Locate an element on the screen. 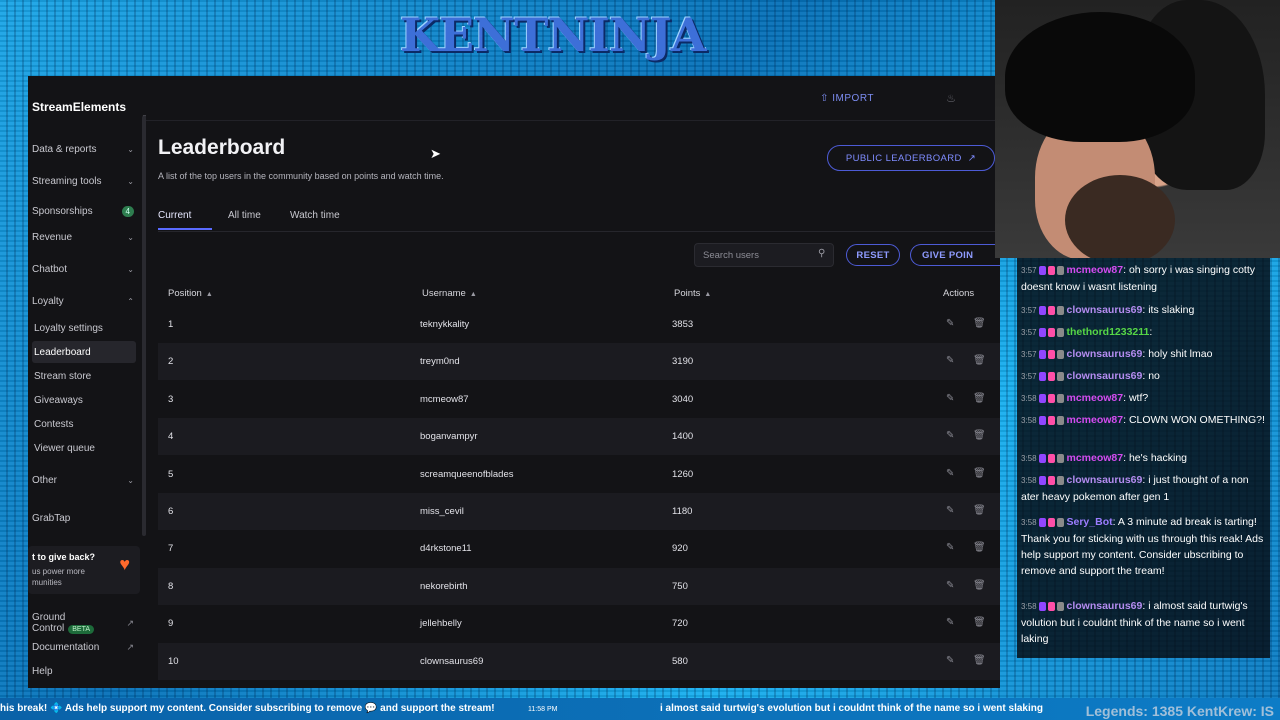 This screenshot has height=720, width=1280. tab-watch-time: Watch time is located at coordinates (315, 215).